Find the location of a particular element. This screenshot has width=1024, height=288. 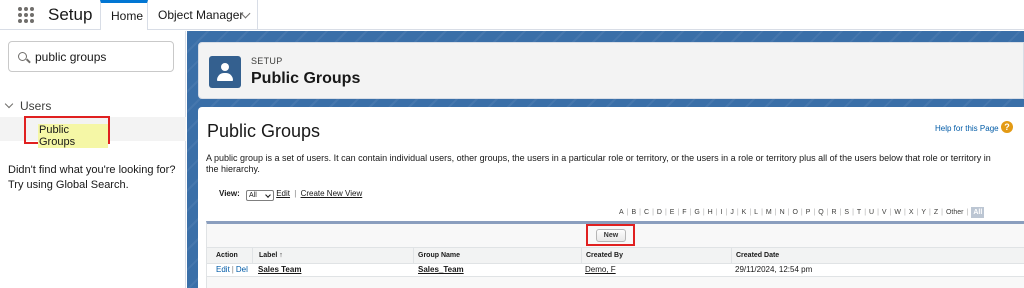

alpha-filter-x: X is located at coordinates (911, 212).